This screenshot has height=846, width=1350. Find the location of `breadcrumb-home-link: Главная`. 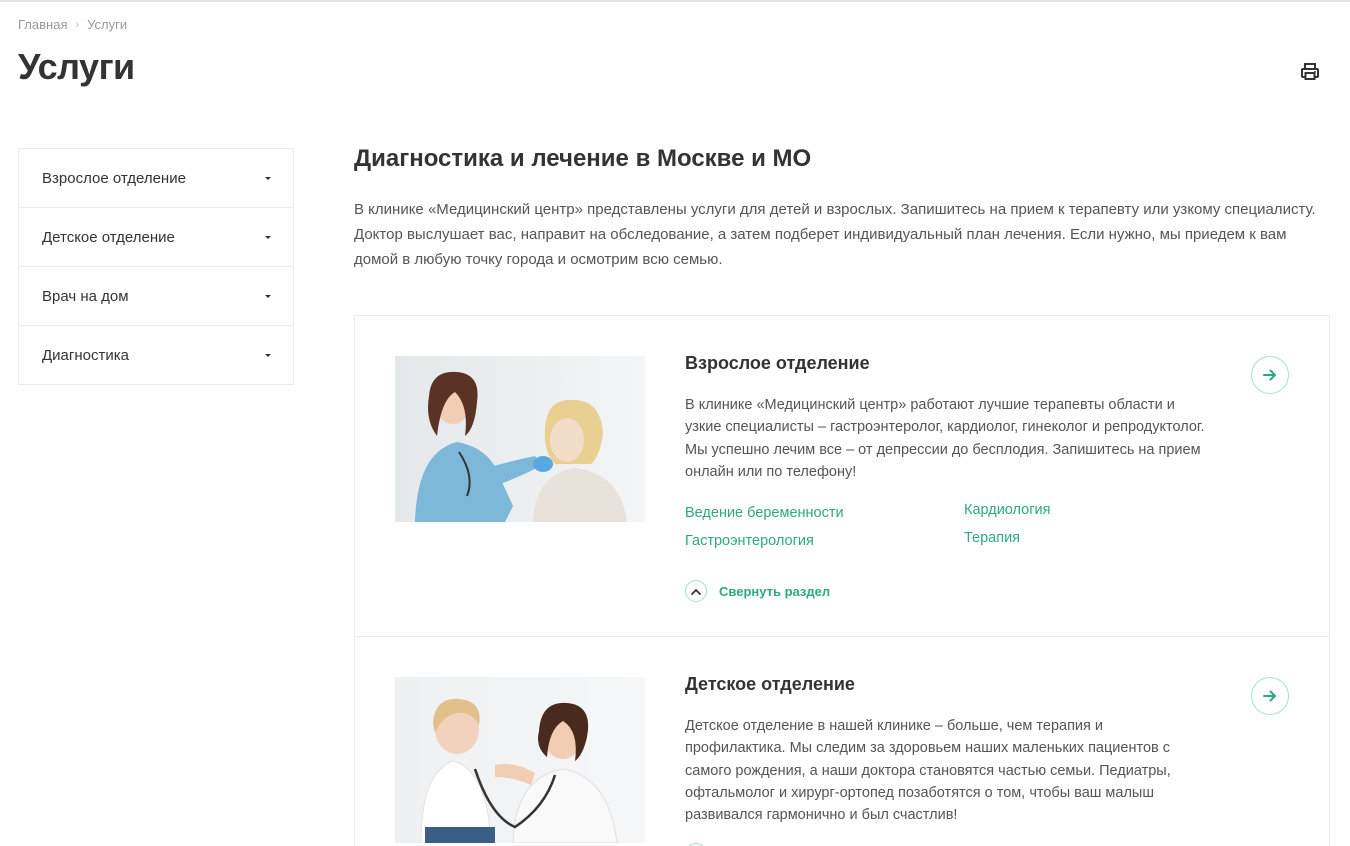

breadcrumb-home-link: Главная is located at coordinates (42, 24).